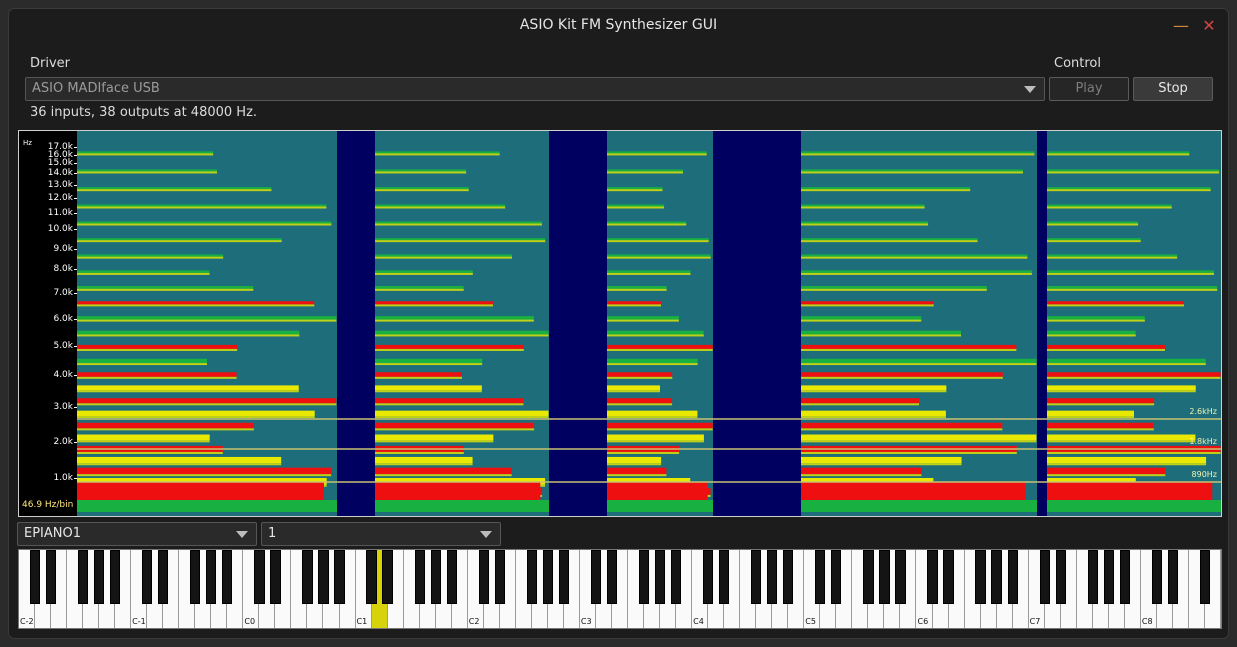  Describe the element at coordinates (1077, 63) in the screenshot. I see `control-label: Control` at that location.